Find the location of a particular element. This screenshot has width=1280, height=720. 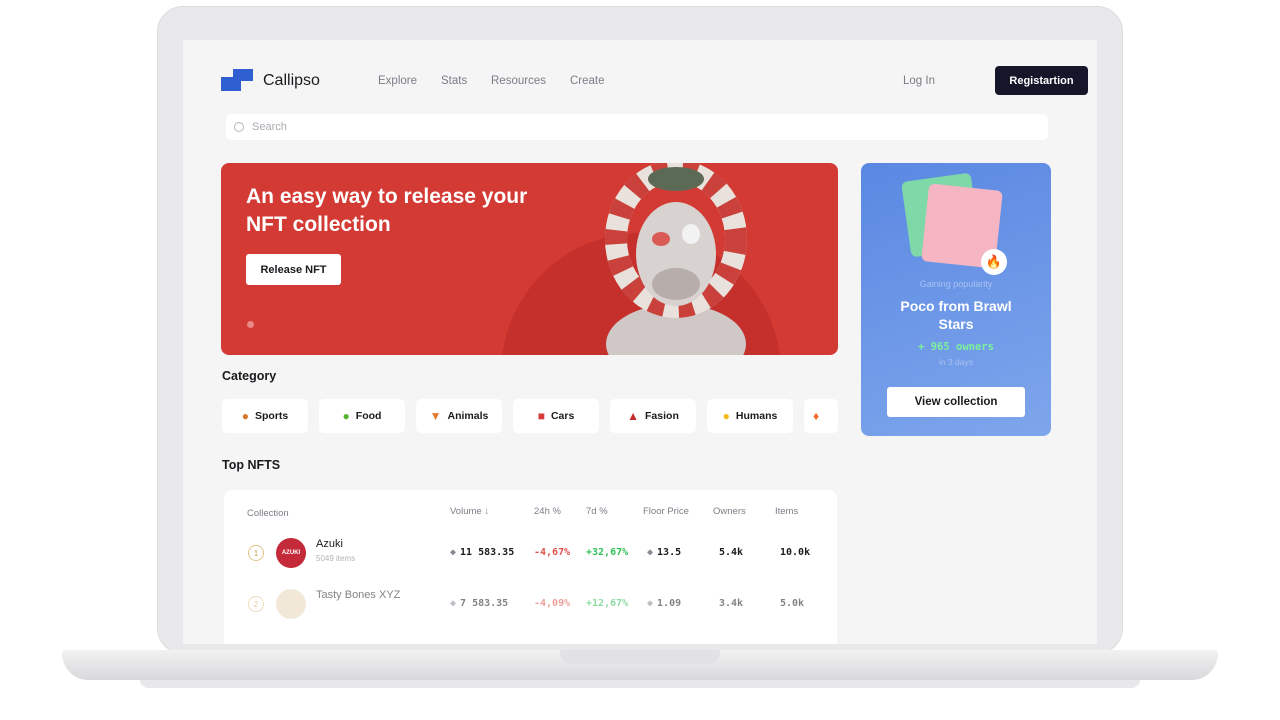

category-label: Sports is located at coordinates (271, 416).